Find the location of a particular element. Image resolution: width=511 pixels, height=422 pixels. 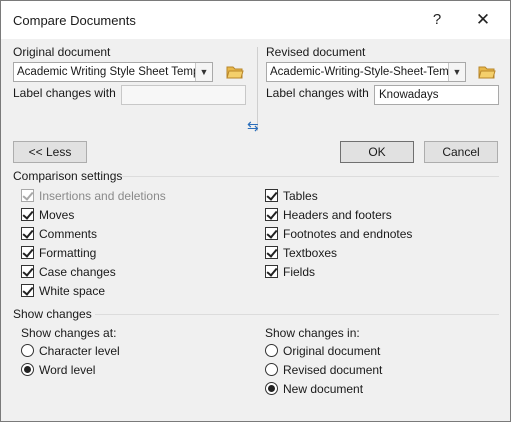

comments-checkbox is located at coordinates (27, 233).